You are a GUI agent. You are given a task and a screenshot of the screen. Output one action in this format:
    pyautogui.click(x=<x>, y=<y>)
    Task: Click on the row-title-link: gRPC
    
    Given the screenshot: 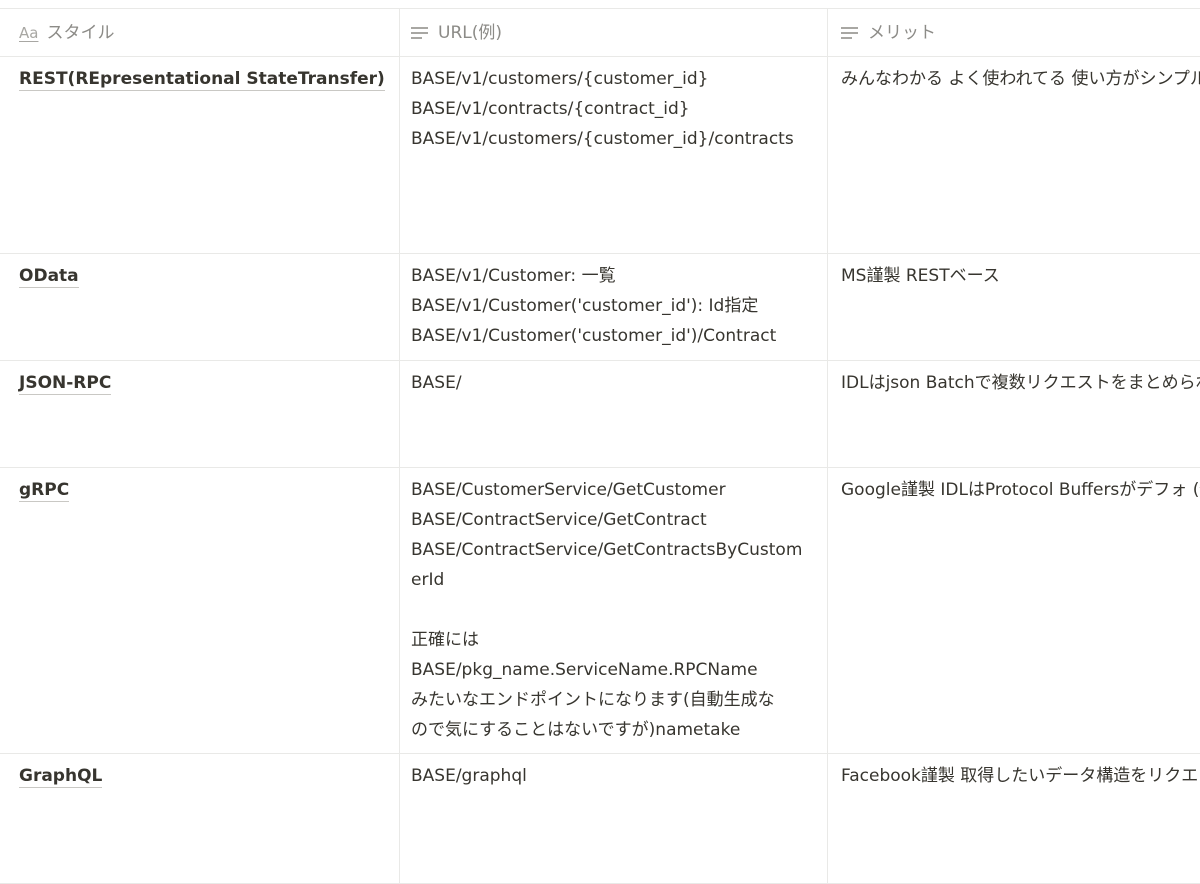 What is the action you would take?
    pyautogui.click(x=44, y=491)
    